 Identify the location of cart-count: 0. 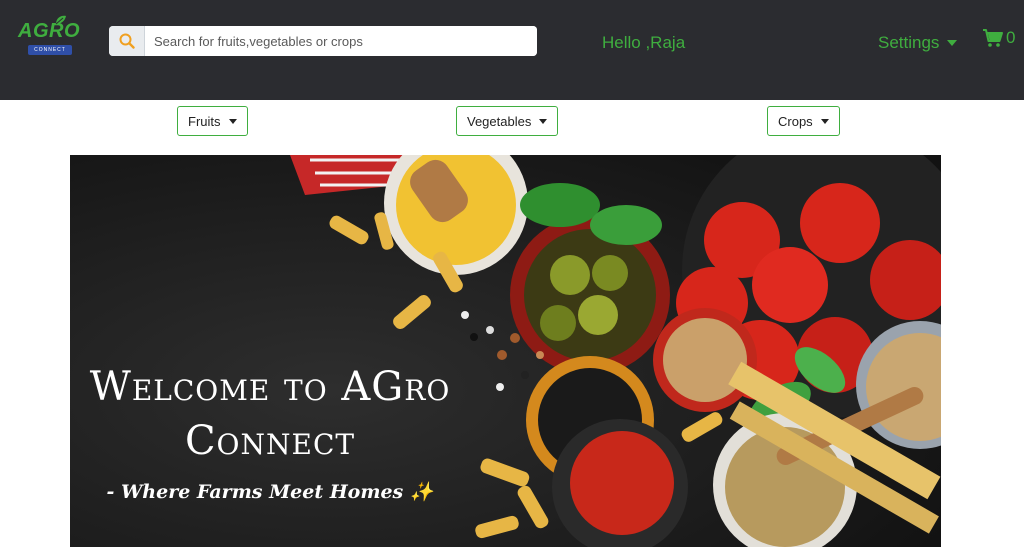
(1011, 37).